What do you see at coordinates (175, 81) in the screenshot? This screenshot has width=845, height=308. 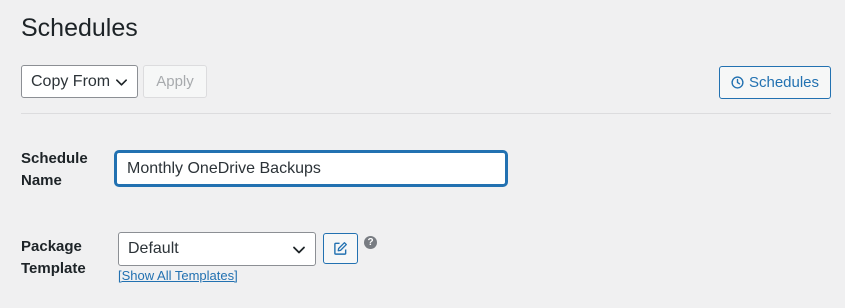 I see `apply-button: Apply` at bounding box center [175, 81].